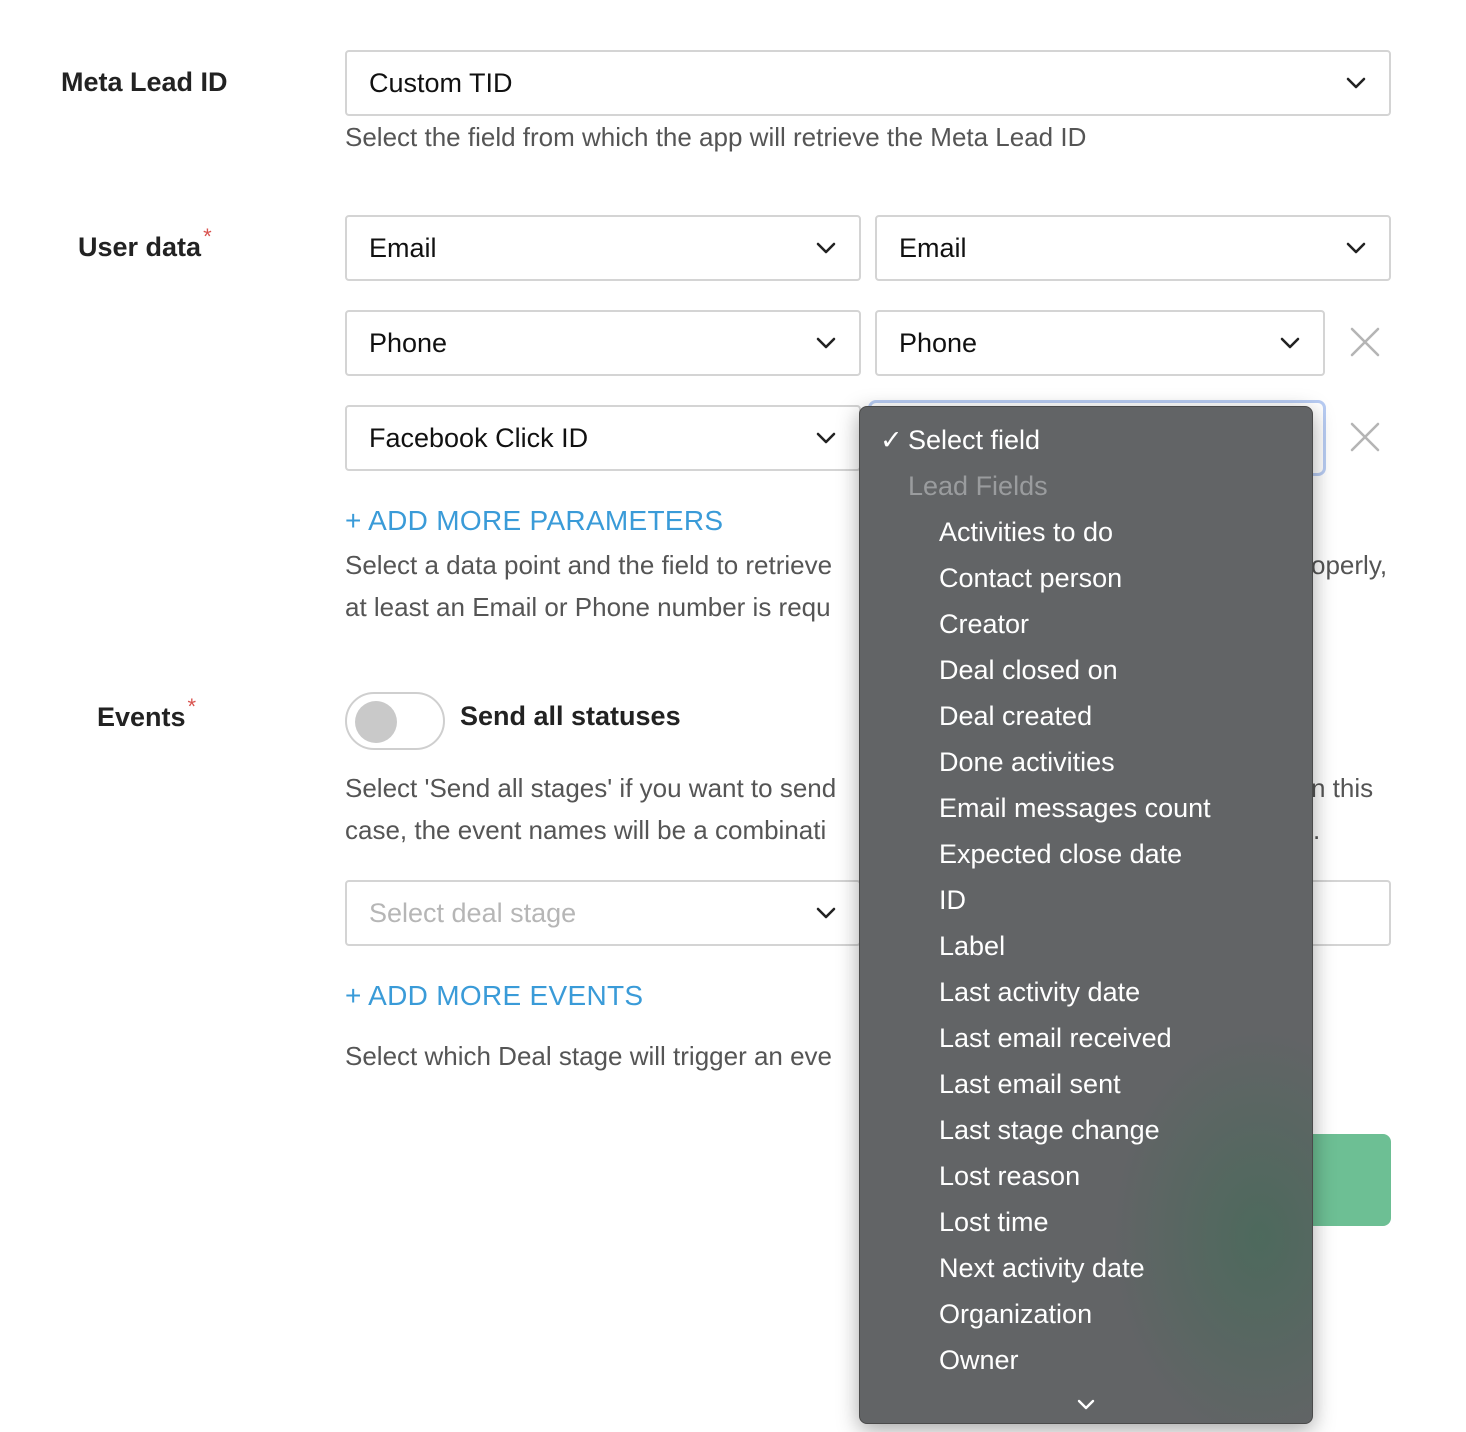 The width and height of the screenshot is (1466, 1432). I want to click on dropdown-option: Email messages count, so click(1075, 808).